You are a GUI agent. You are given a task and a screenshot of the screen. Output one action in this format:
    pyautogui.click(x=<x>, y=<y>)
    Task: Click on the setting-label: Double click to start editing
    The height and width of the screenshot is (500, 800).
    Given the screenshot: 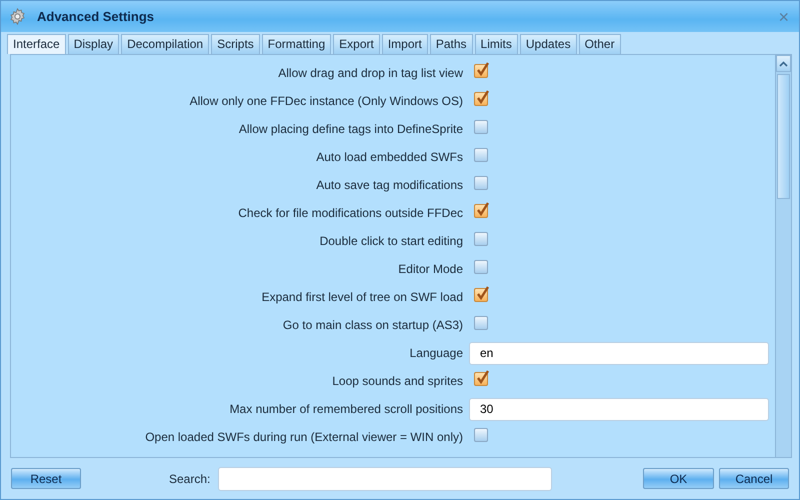 What is the action you would take?
    pyautogui.click(x=390, y=241)
    